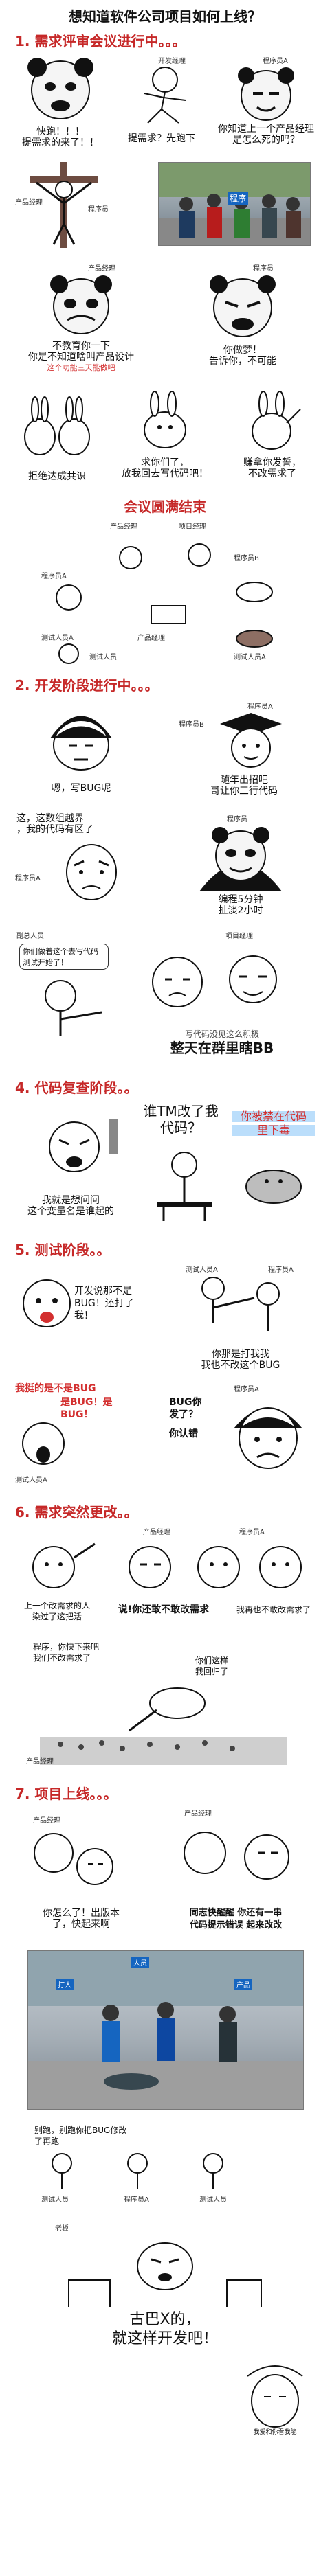 The image size is (330, 2576). What do you see at coordinates (184, 1186) in the screenshot?
I see `desk-man-icon` at bounding box center [184, 1186].